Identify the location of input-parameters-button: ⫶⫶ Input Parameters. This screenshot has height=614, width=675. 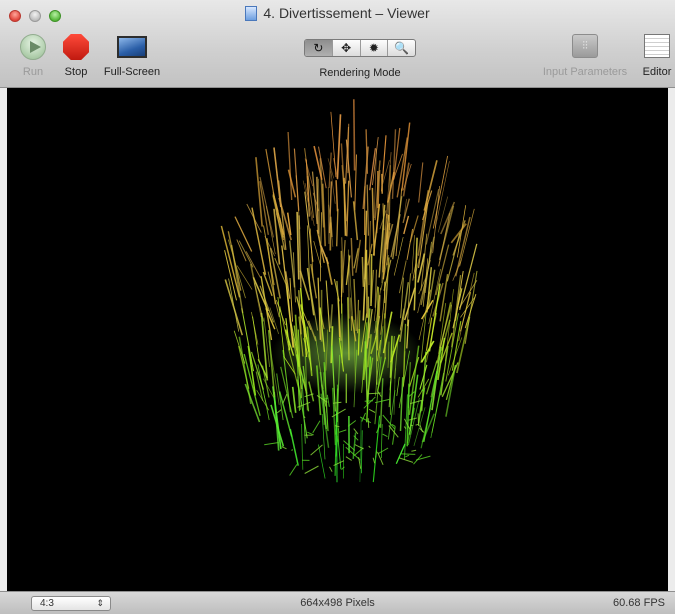
(585, 56).